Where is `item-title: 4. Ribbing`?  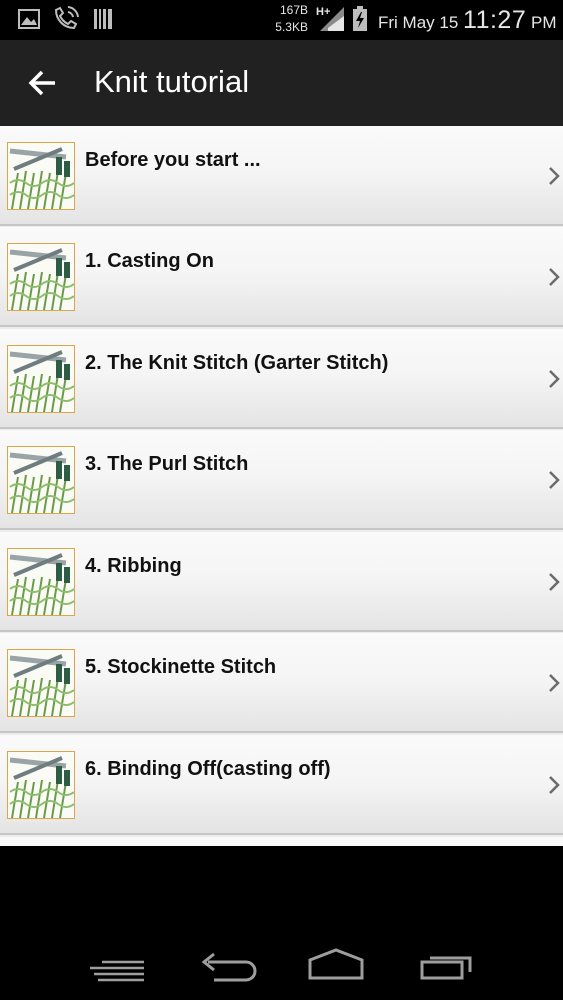 item-title: 4. Ribbing is located at coordinates (133, 566).